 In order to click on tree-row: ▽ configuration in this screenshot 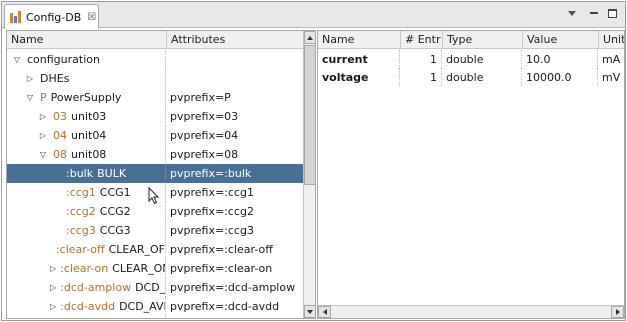, I will do `click(155, 59)`.